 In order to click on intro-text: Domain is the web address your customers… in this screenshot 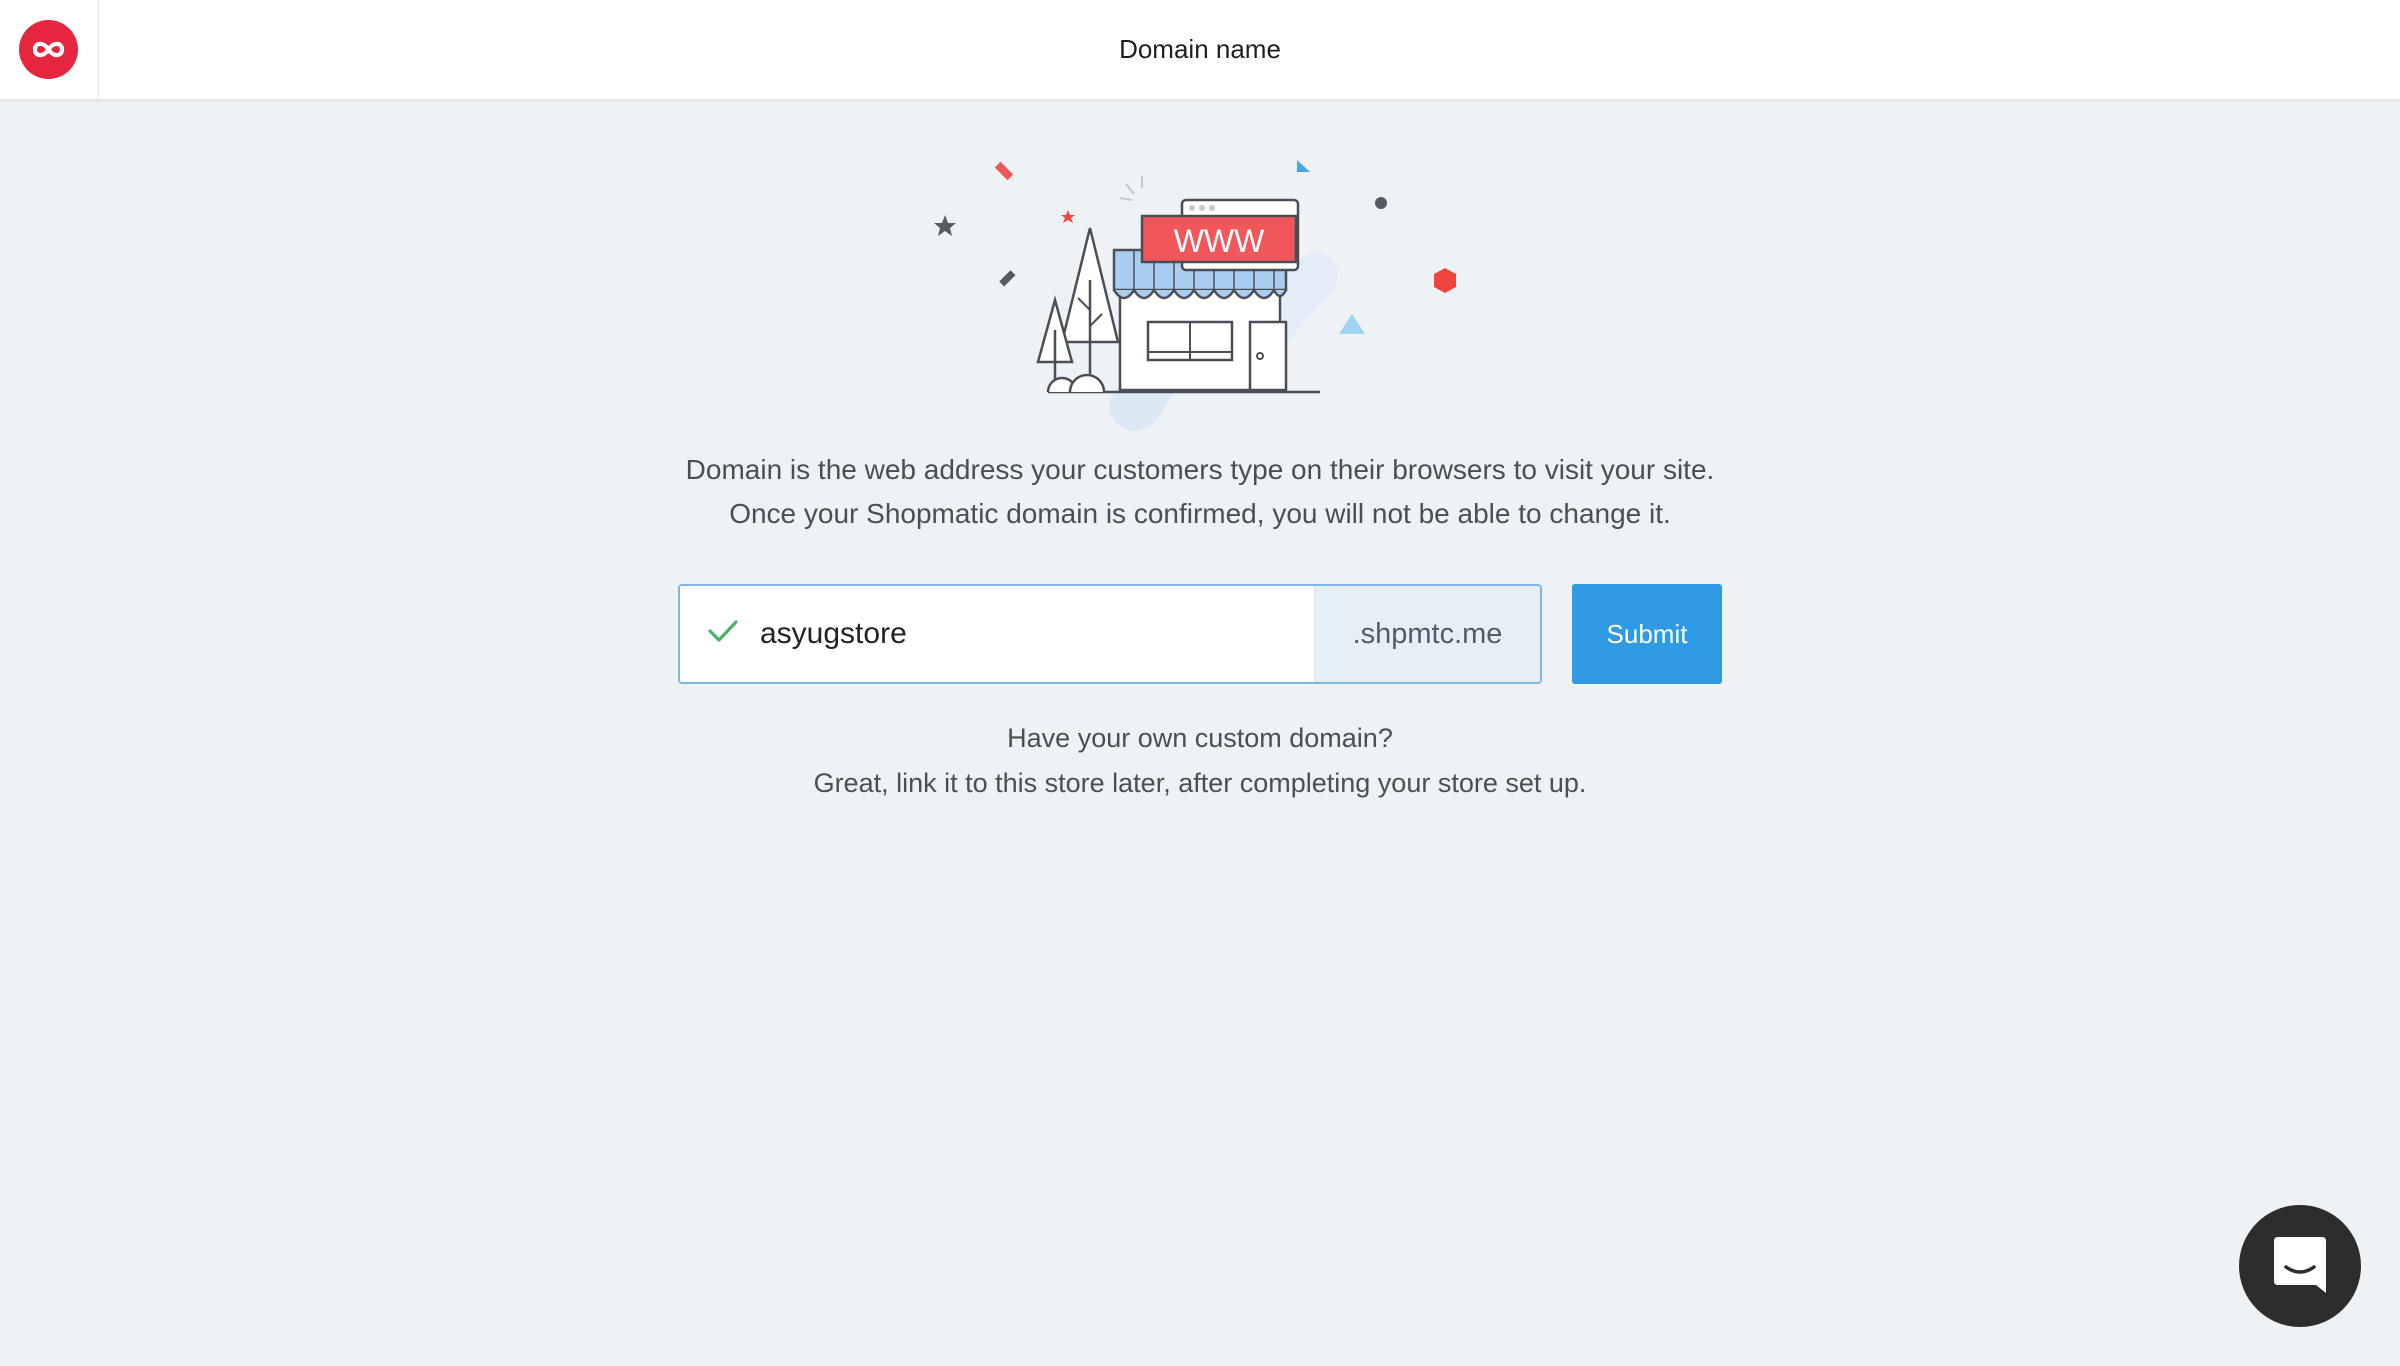, I will do `click(1200, 492)`.